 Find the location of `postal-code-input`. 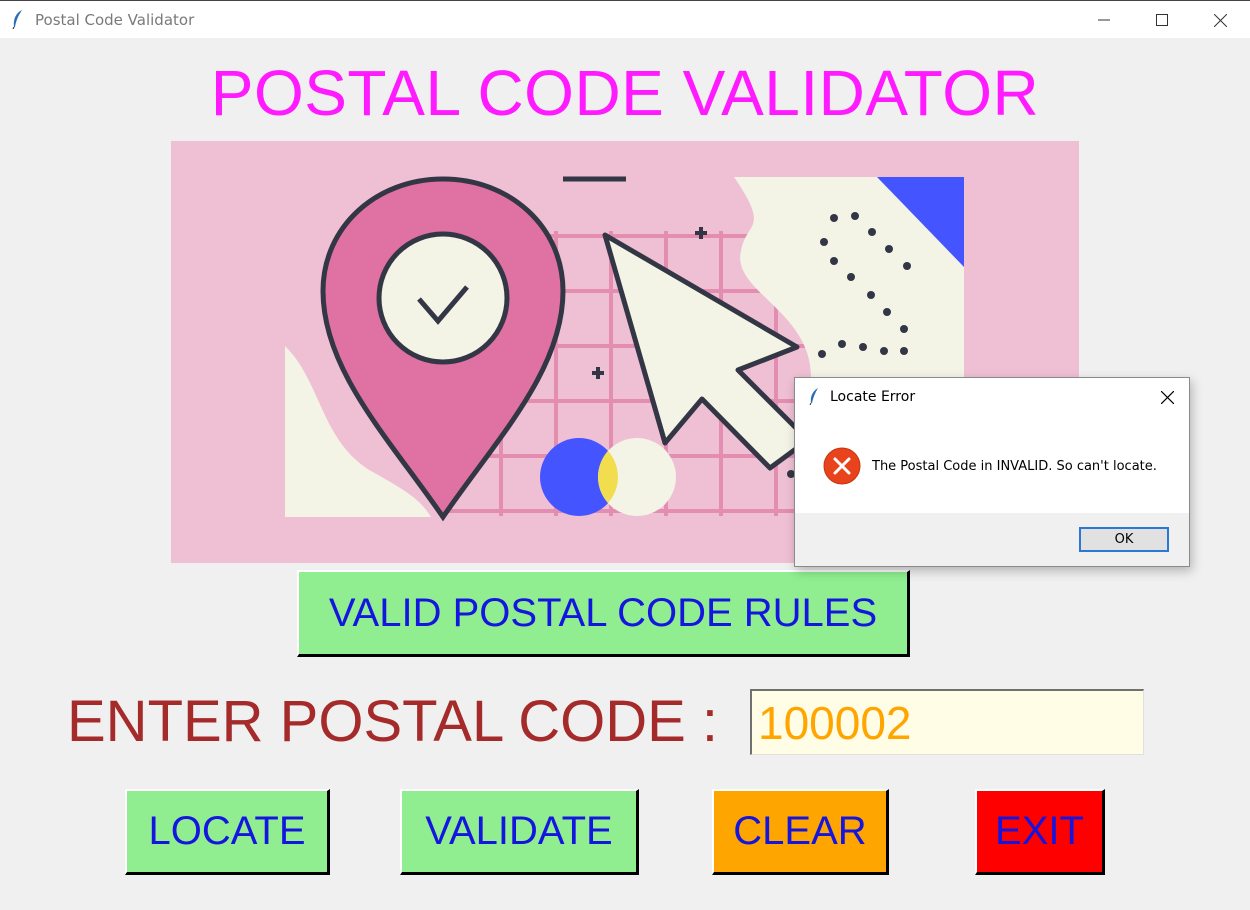

postal-code-input is located at coordinates (947, 722).